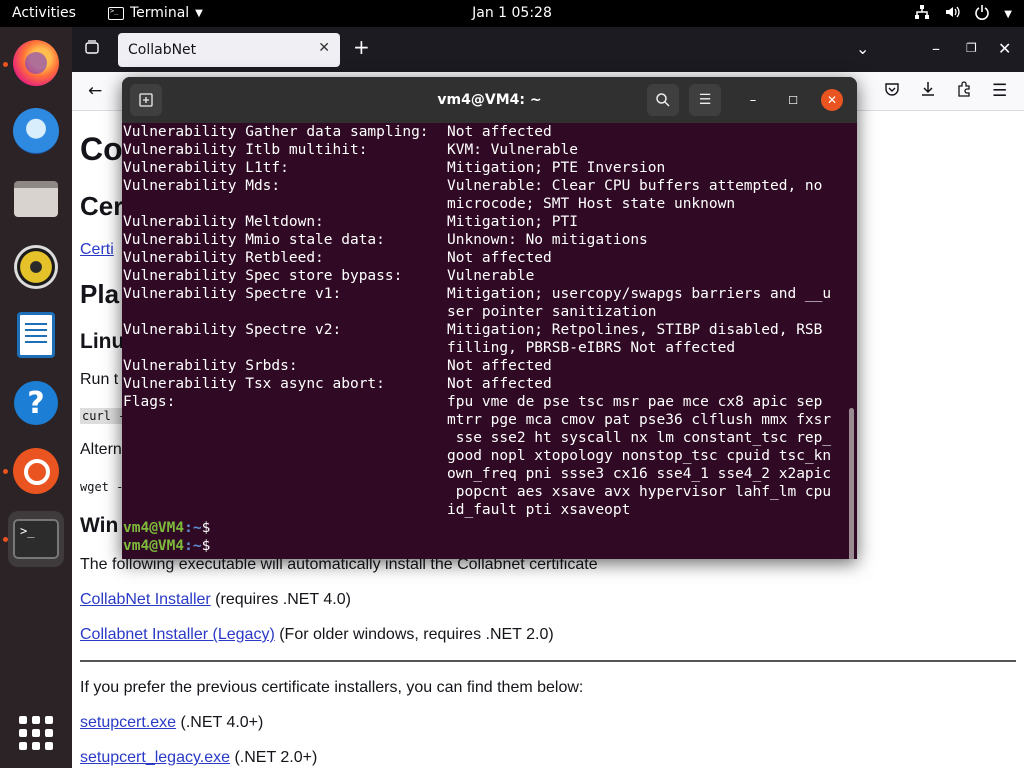 This screenshot has height=768, width=1024. I want to click on terminal-line-value: Vulnerable, so click(491, 276).